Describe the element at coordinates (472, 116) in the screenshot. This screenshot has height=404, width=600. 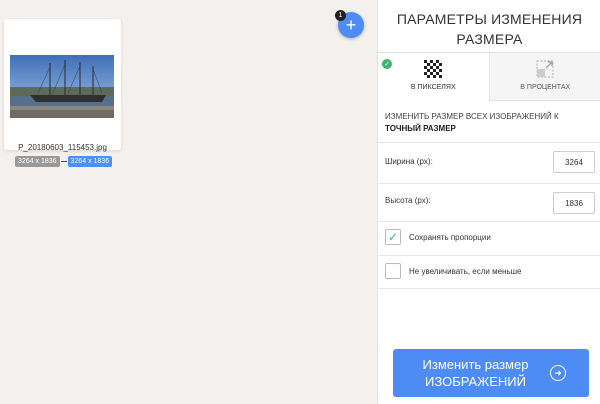
I see `description-text: ИЗМЕНИТЬ РАЗМЕР ВСЕХ ИЗОБРАЖЕНИЙ К` at that location.